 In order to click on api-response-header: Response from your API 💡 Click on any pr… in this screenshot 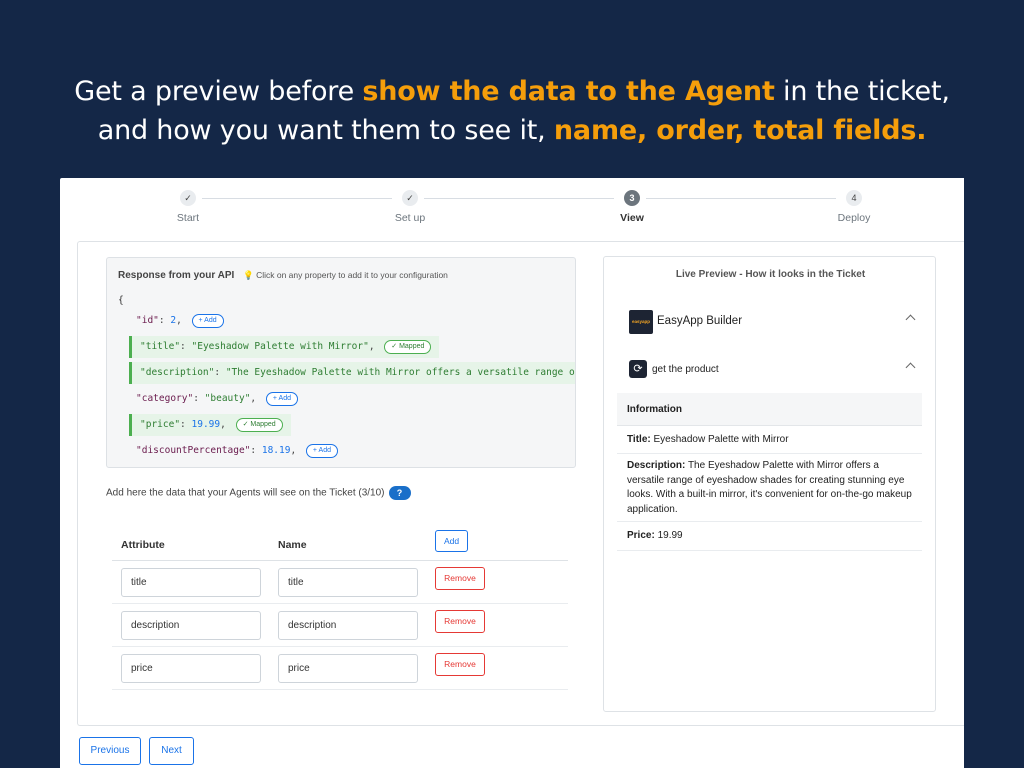, I will do `click(283, 275)`.